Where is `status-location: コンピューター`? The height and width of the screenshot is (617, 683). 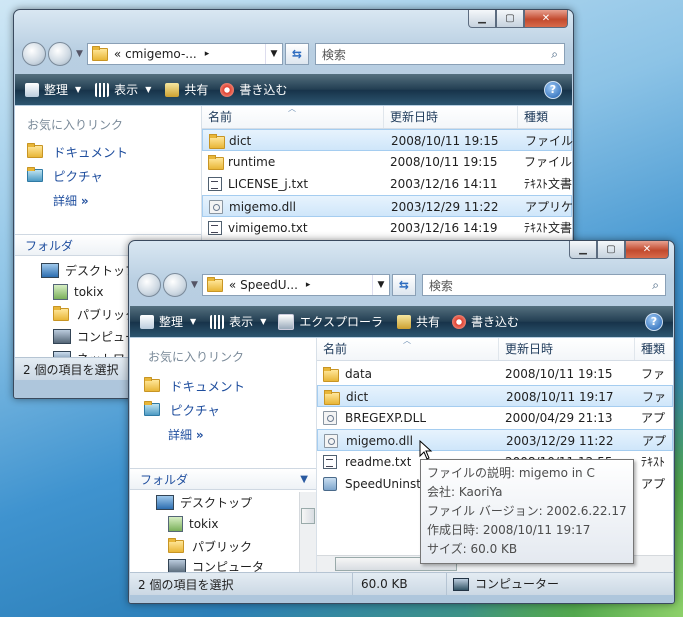
status-location: コンピューター is located at coordinates (502, 584).